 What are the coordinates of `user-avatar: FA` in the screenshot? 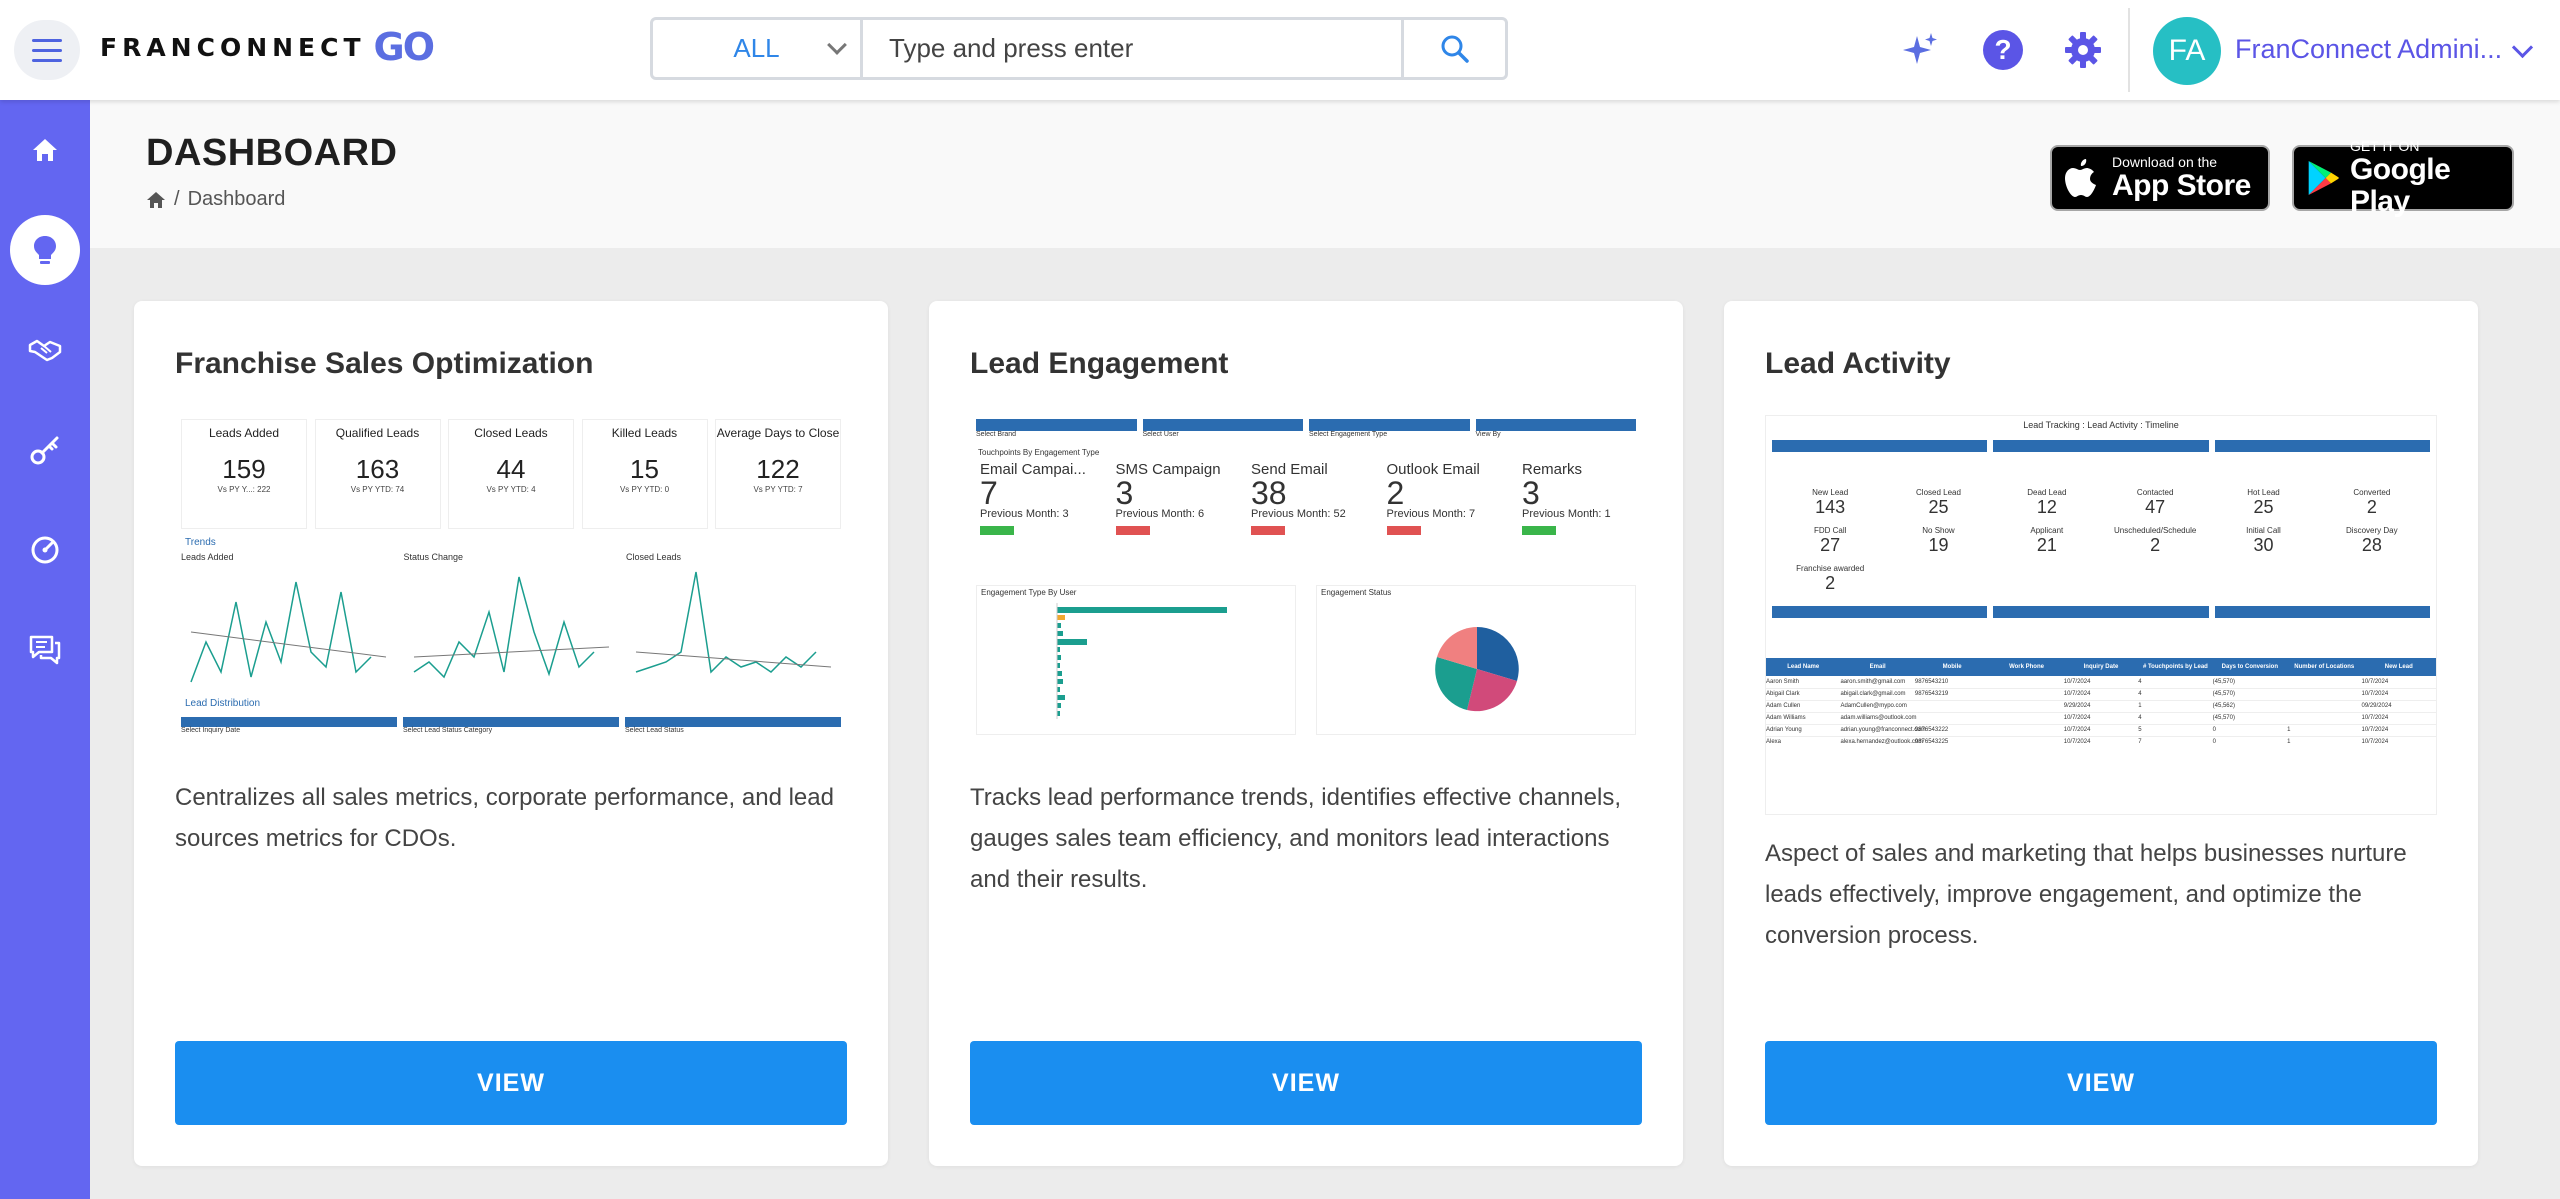 It's located at (2187, 51).